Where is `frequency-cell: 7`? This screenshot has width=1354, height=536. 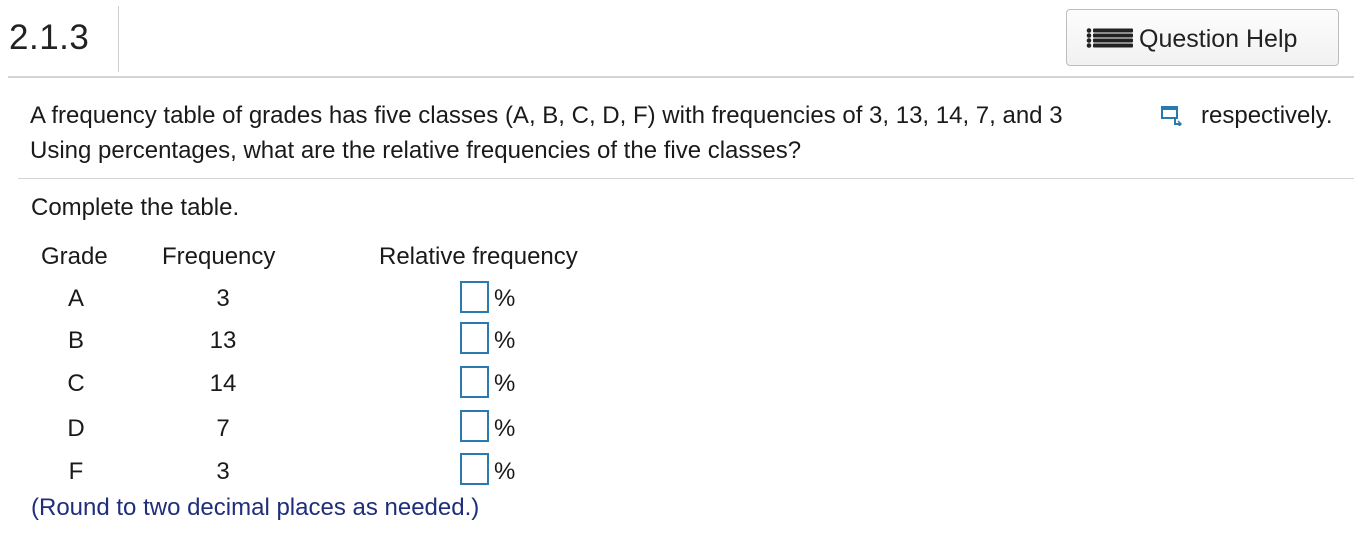
frequency-cell: 7 is located at coordinates (223, 428).